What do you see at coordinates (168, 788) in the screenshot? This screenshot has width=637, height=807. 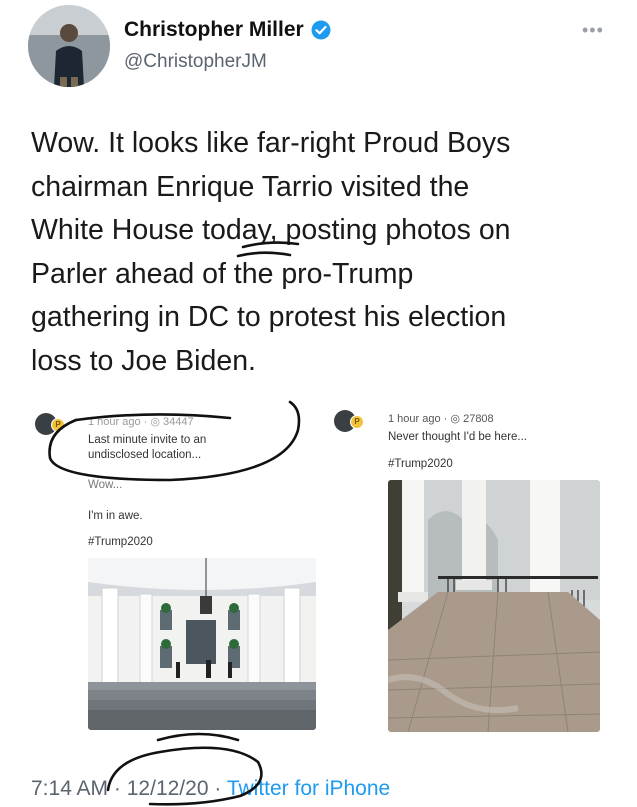 I see `tweet-date: 12/12/20` at bounding box center [168, 788].